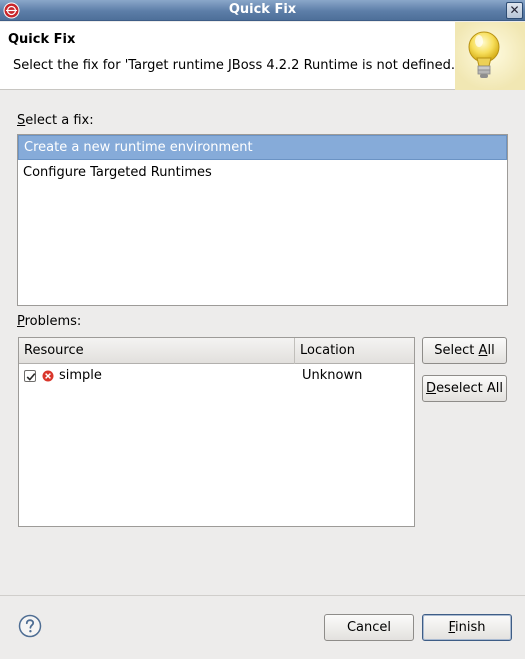 The height and width of the screenshot is (659, 525). What do you see at coordinates (355, 351) in the screenshot?
I see `column-header-location: Location` at bounding box center [355, 351].